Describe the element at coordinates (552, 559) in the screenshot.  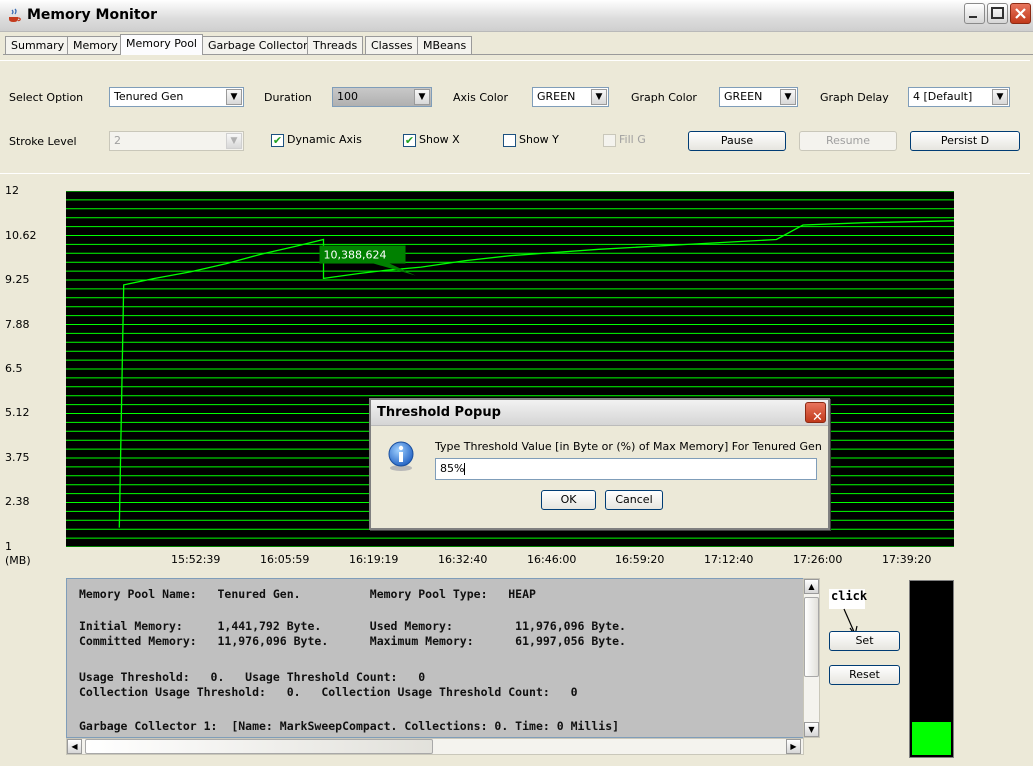
I see `x-tick-label: 16:46:00` at that location.